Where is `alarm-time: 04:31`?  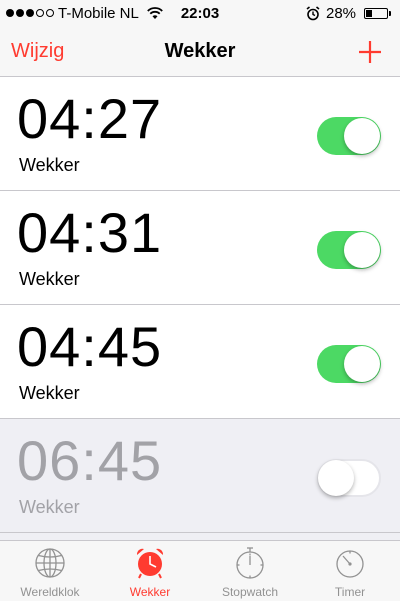
alarm-time: 04:31 is located at coordinates (90, 232).